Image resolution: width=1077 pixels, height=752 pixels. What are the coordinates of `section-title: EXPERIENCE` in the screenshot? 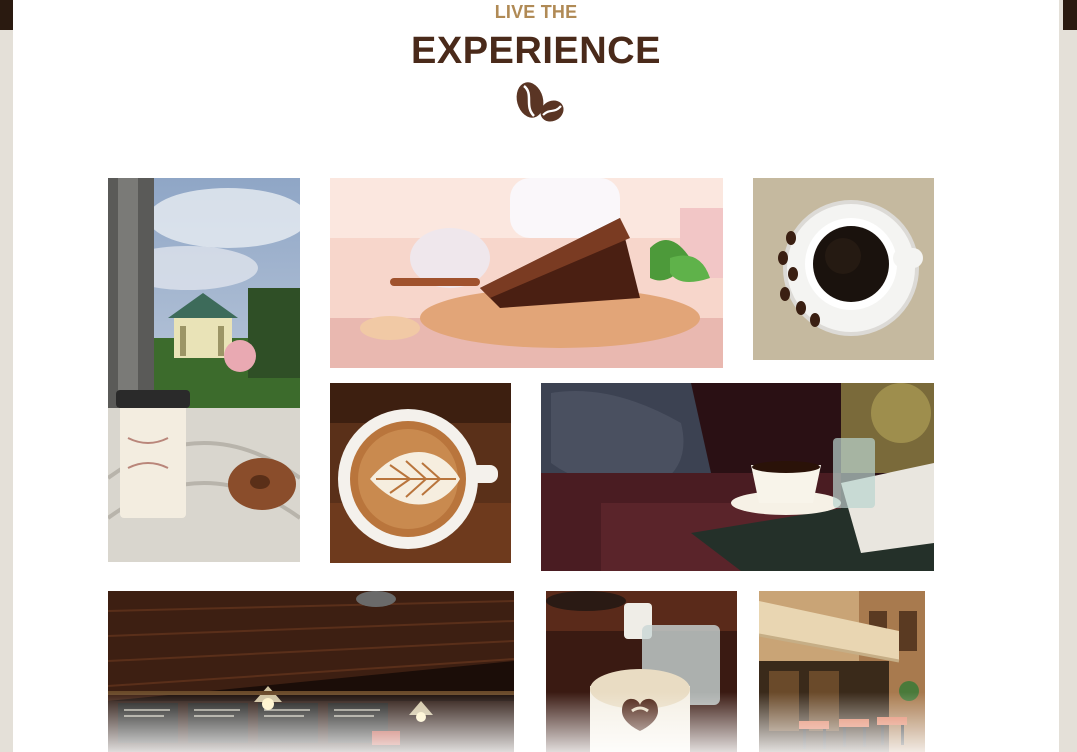 It's located at (536, 51).